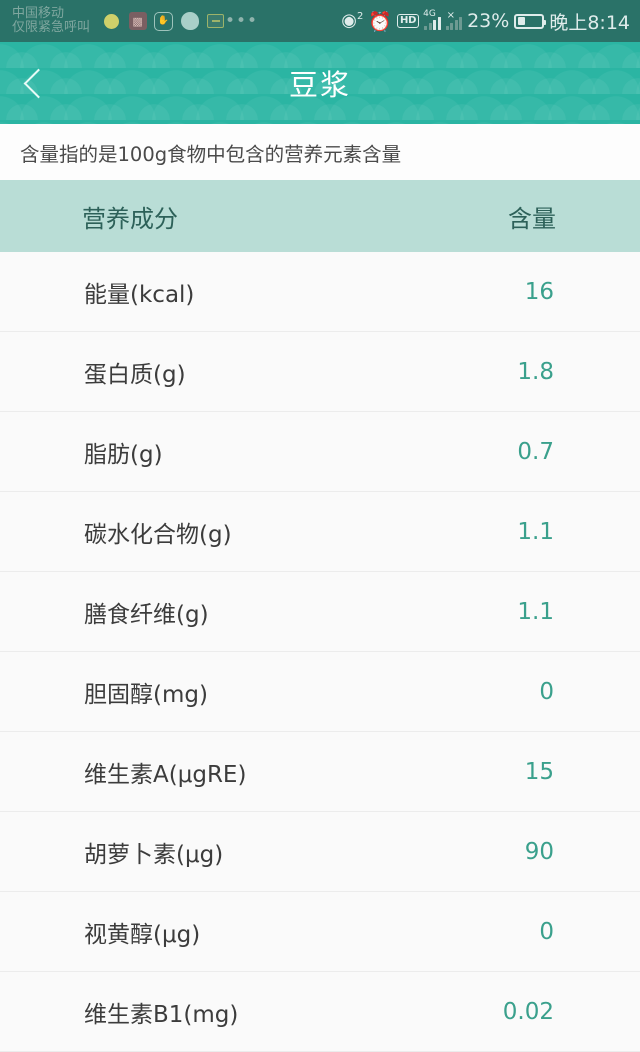 The image size is (640, 1052). I want to click on battery-percent-label: 23%, so click(488, 21).